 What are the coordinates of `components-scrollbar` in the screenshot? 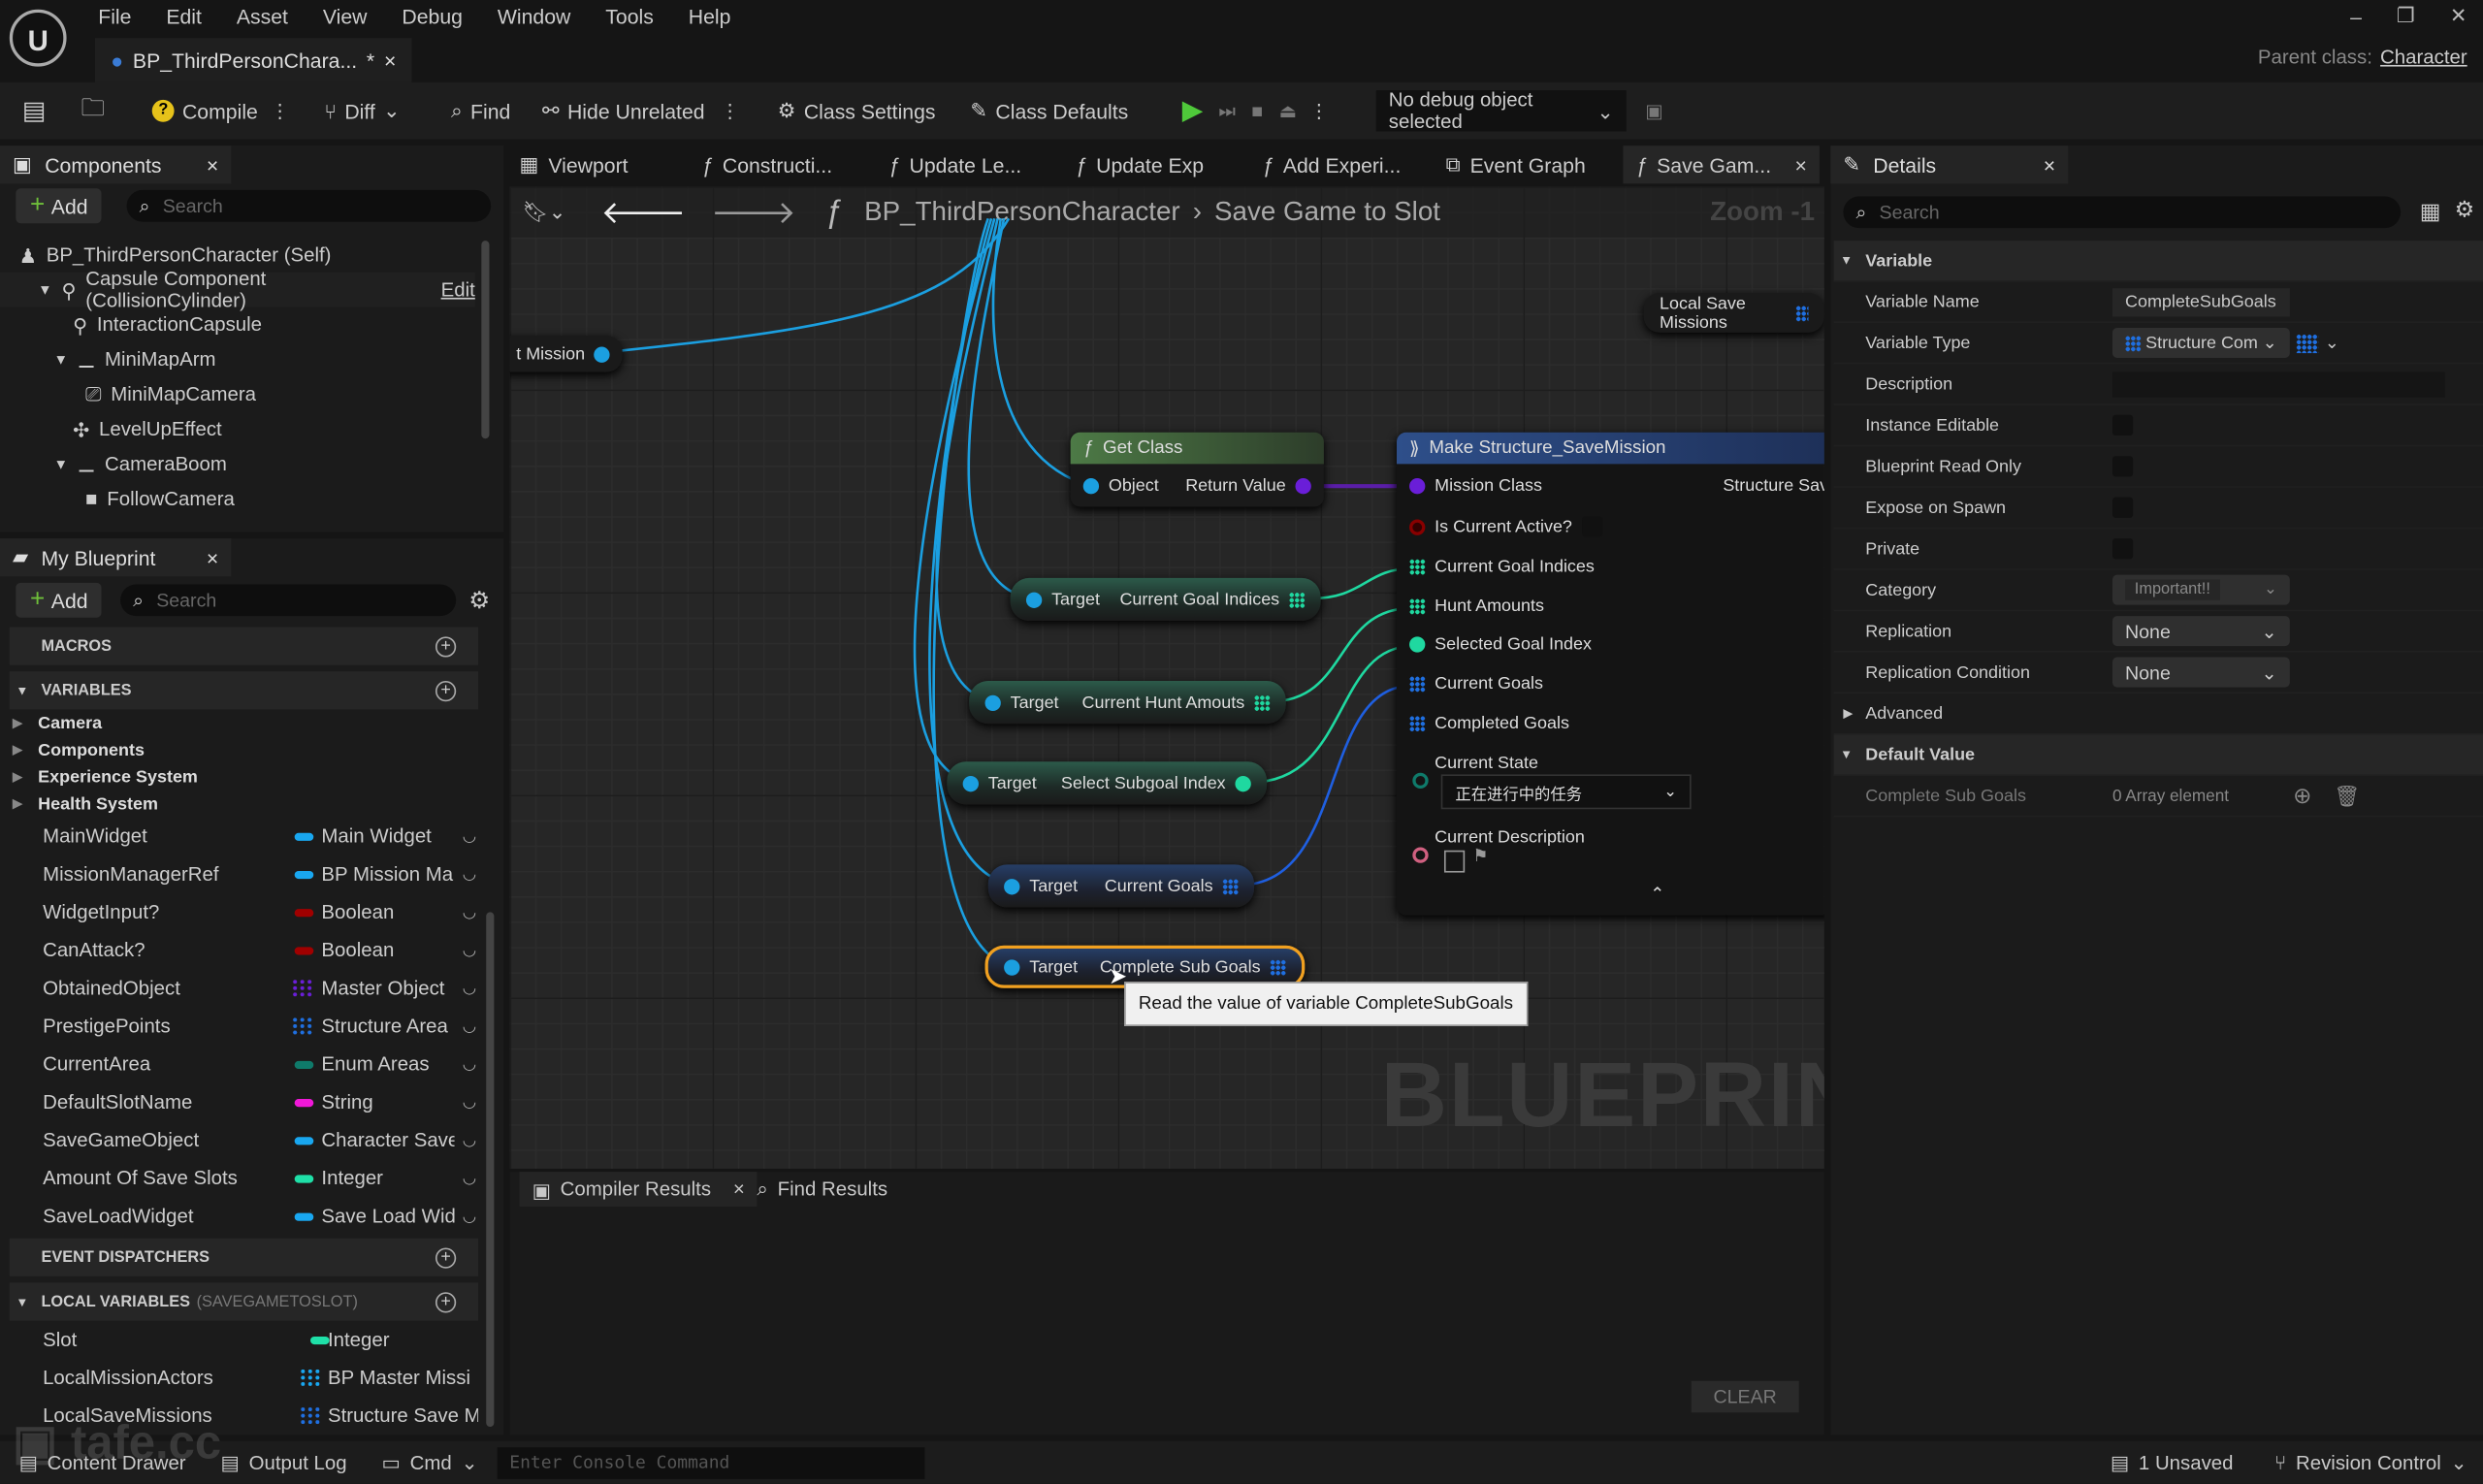 It's located at (486, 340).